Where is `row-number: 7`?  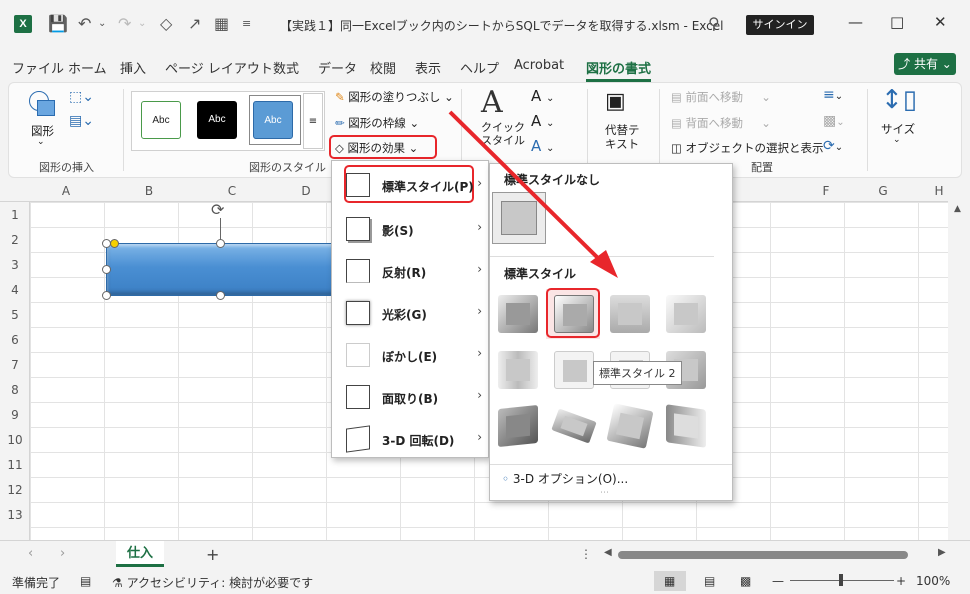 row-number: 7 is located at coordinates (15, 365).